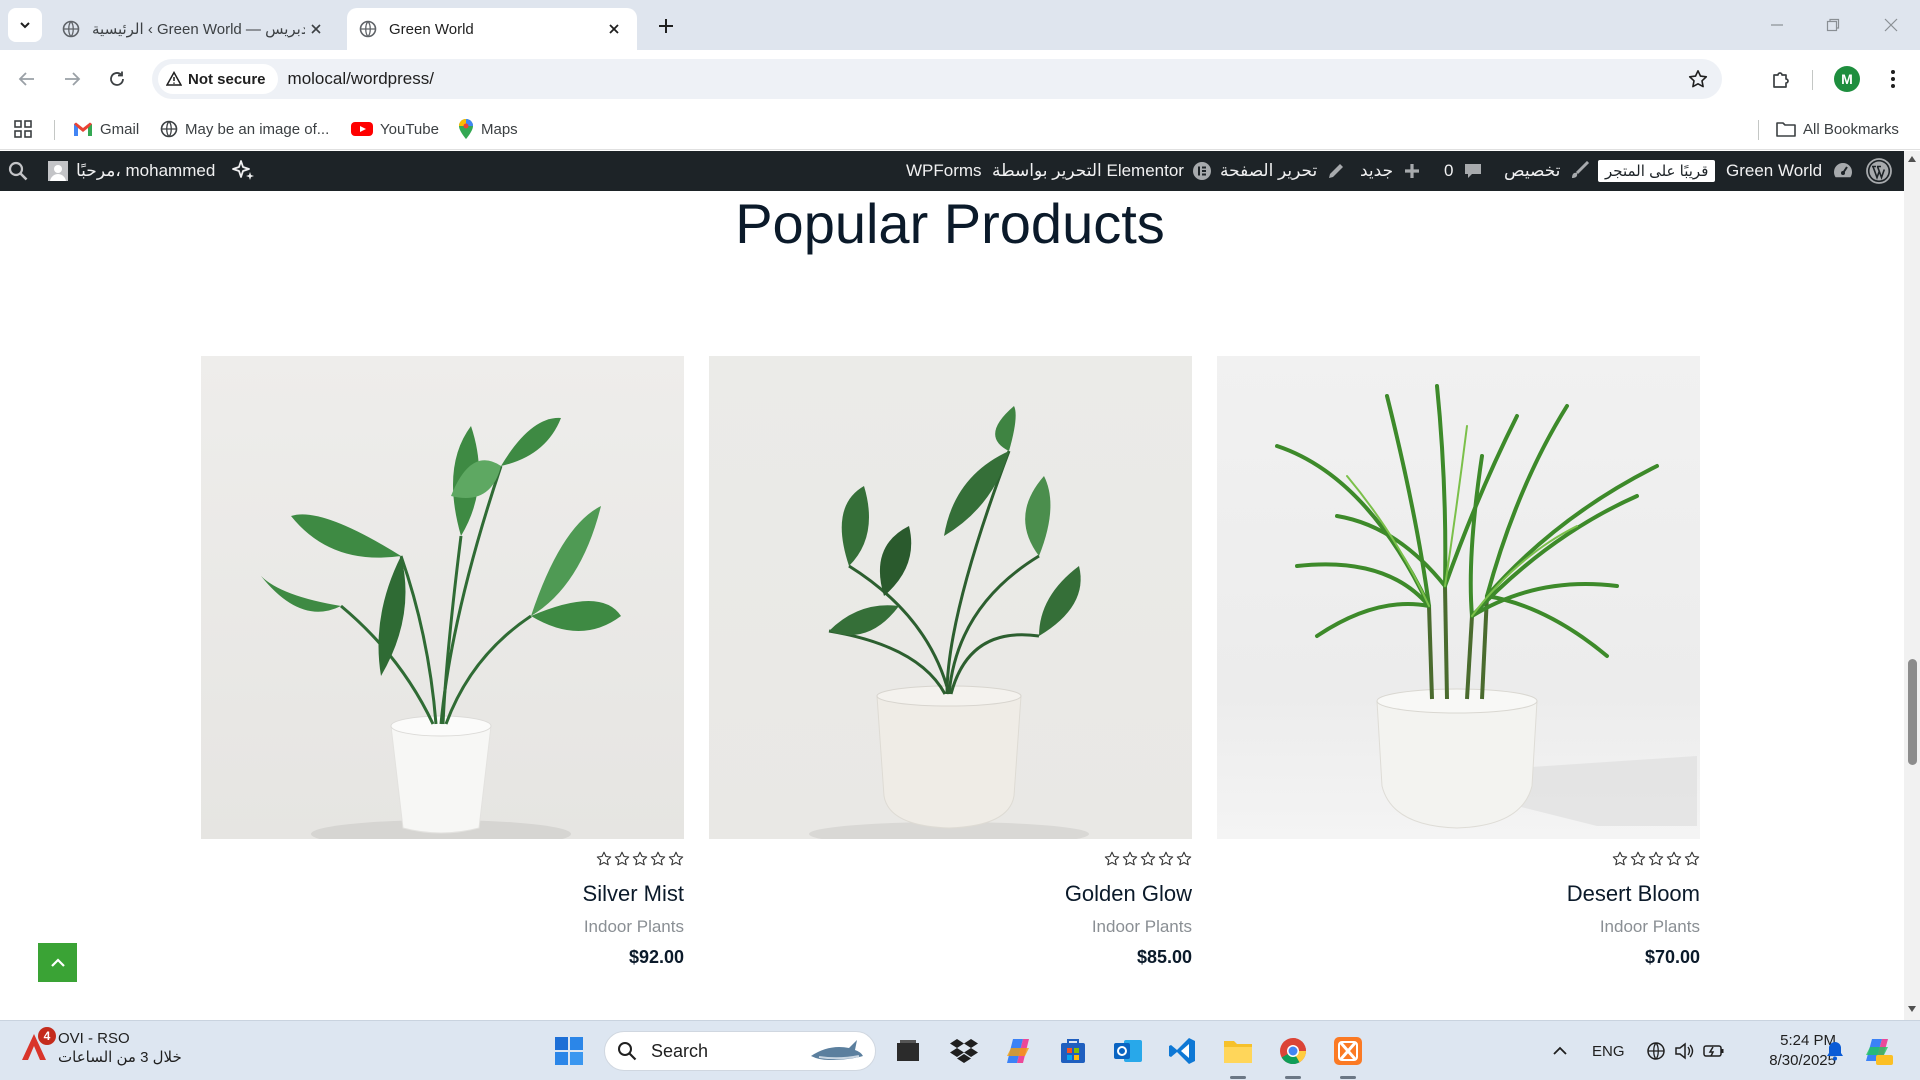 This screenshot has height=1080, width=1920. Describe the element at coordinates (18, 171) in the screenshot. I see `admin-search-button` at that location.